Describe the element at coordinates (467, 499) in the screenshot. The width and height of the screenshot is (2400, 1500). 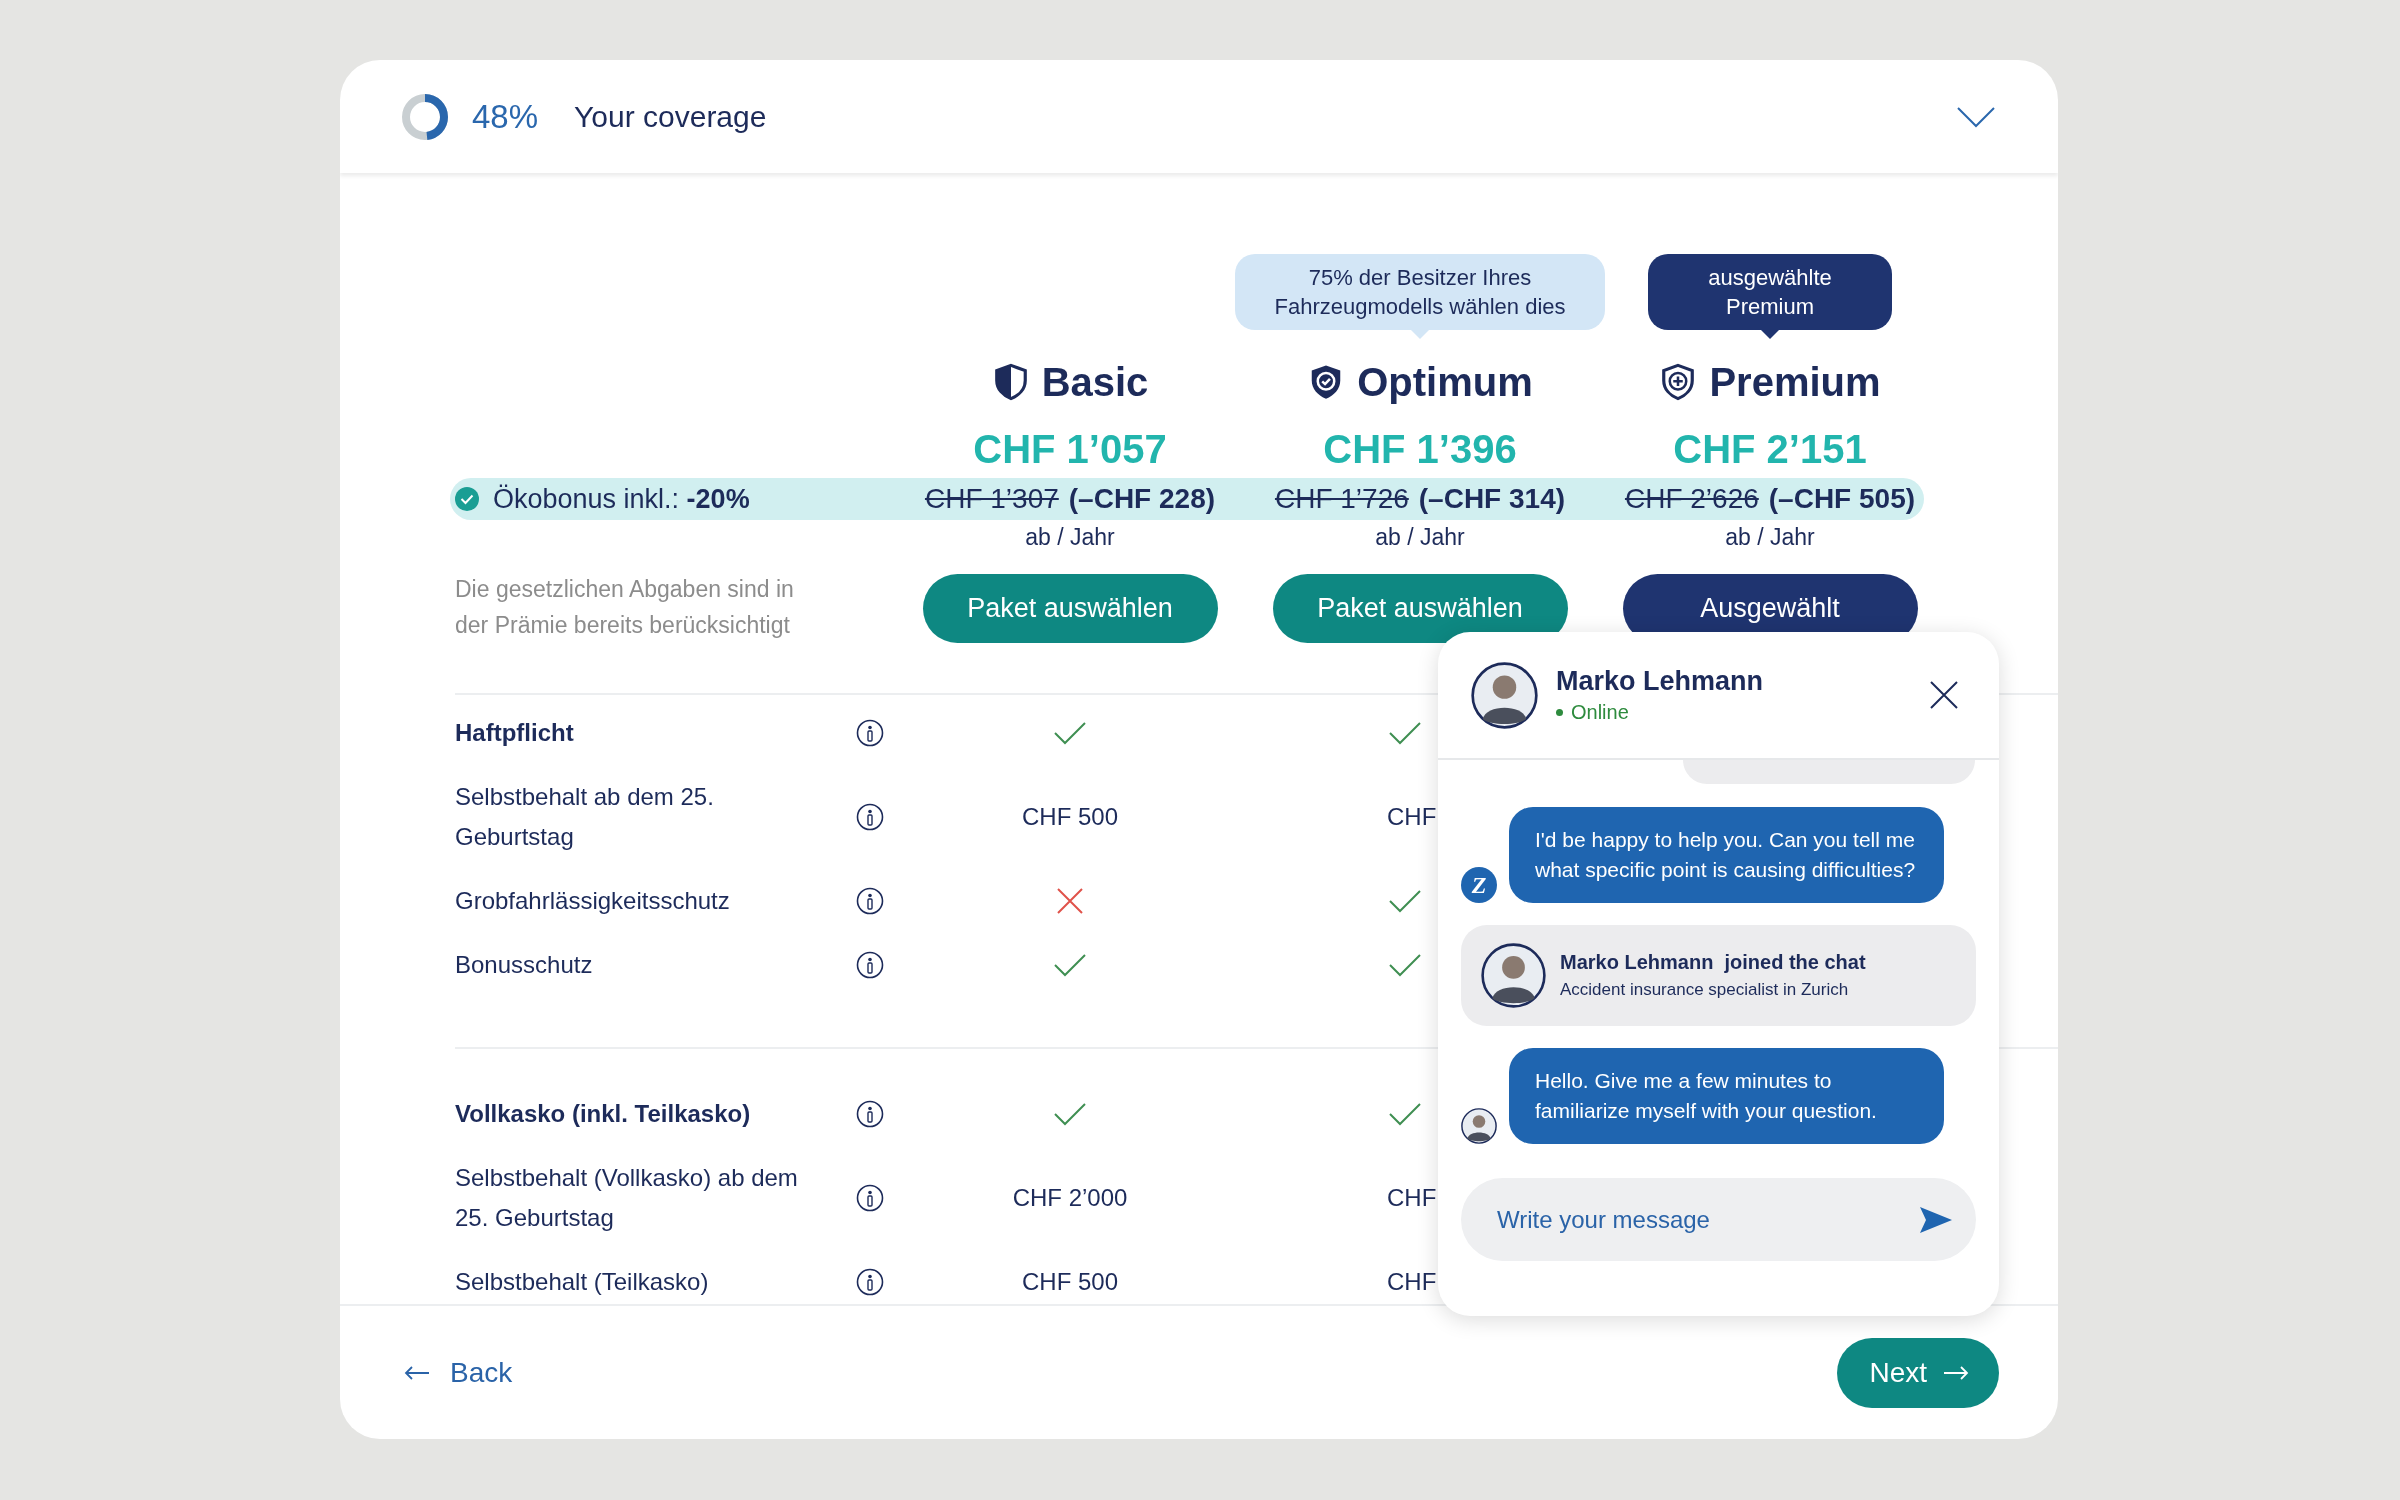
I see `check-circle-icon` at that location.